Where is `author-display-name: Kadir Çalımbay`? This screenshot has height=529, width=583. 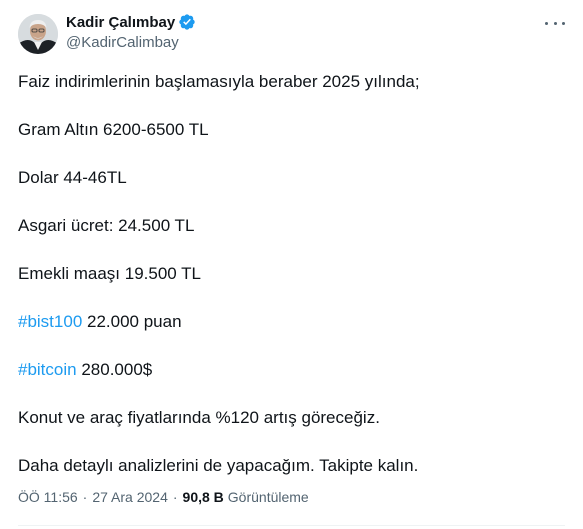
author-display-name: Kadir Çalımbay is located at coordinates (120, 22).